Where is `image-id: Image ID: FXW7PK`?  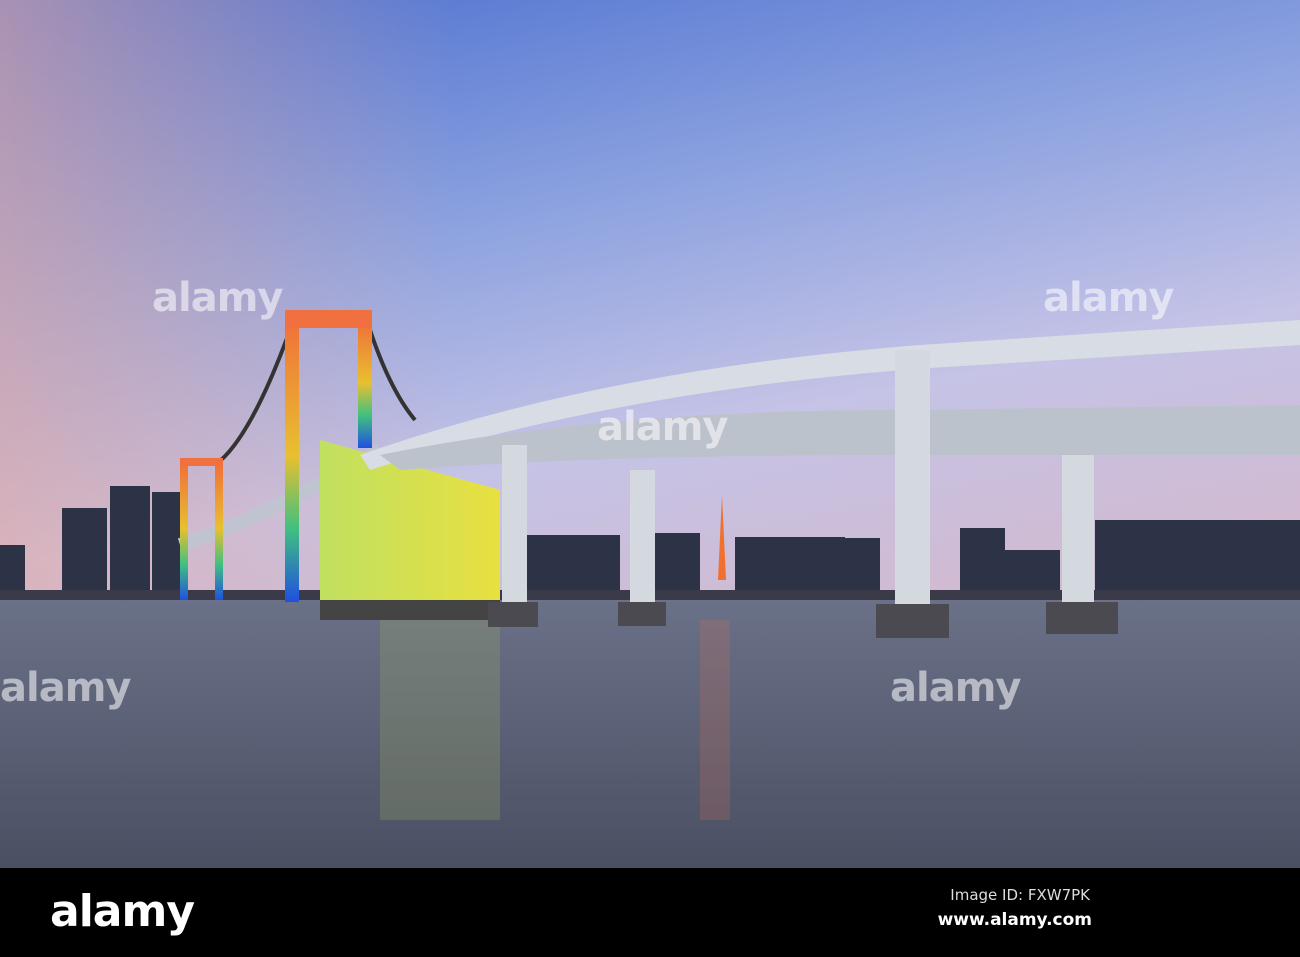
image-id: Image ID: FXW7PK is located at coordinates (1020, 895).